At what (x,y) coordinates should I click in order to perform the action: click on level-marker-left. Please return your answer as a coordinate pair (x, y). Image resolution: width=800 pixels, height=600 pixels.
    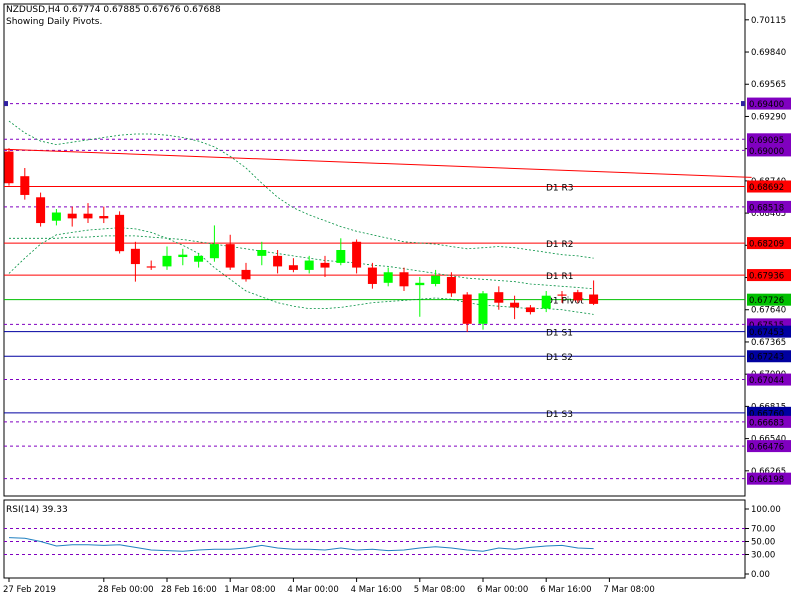
    Looking at the image, I should click on (6, 104).